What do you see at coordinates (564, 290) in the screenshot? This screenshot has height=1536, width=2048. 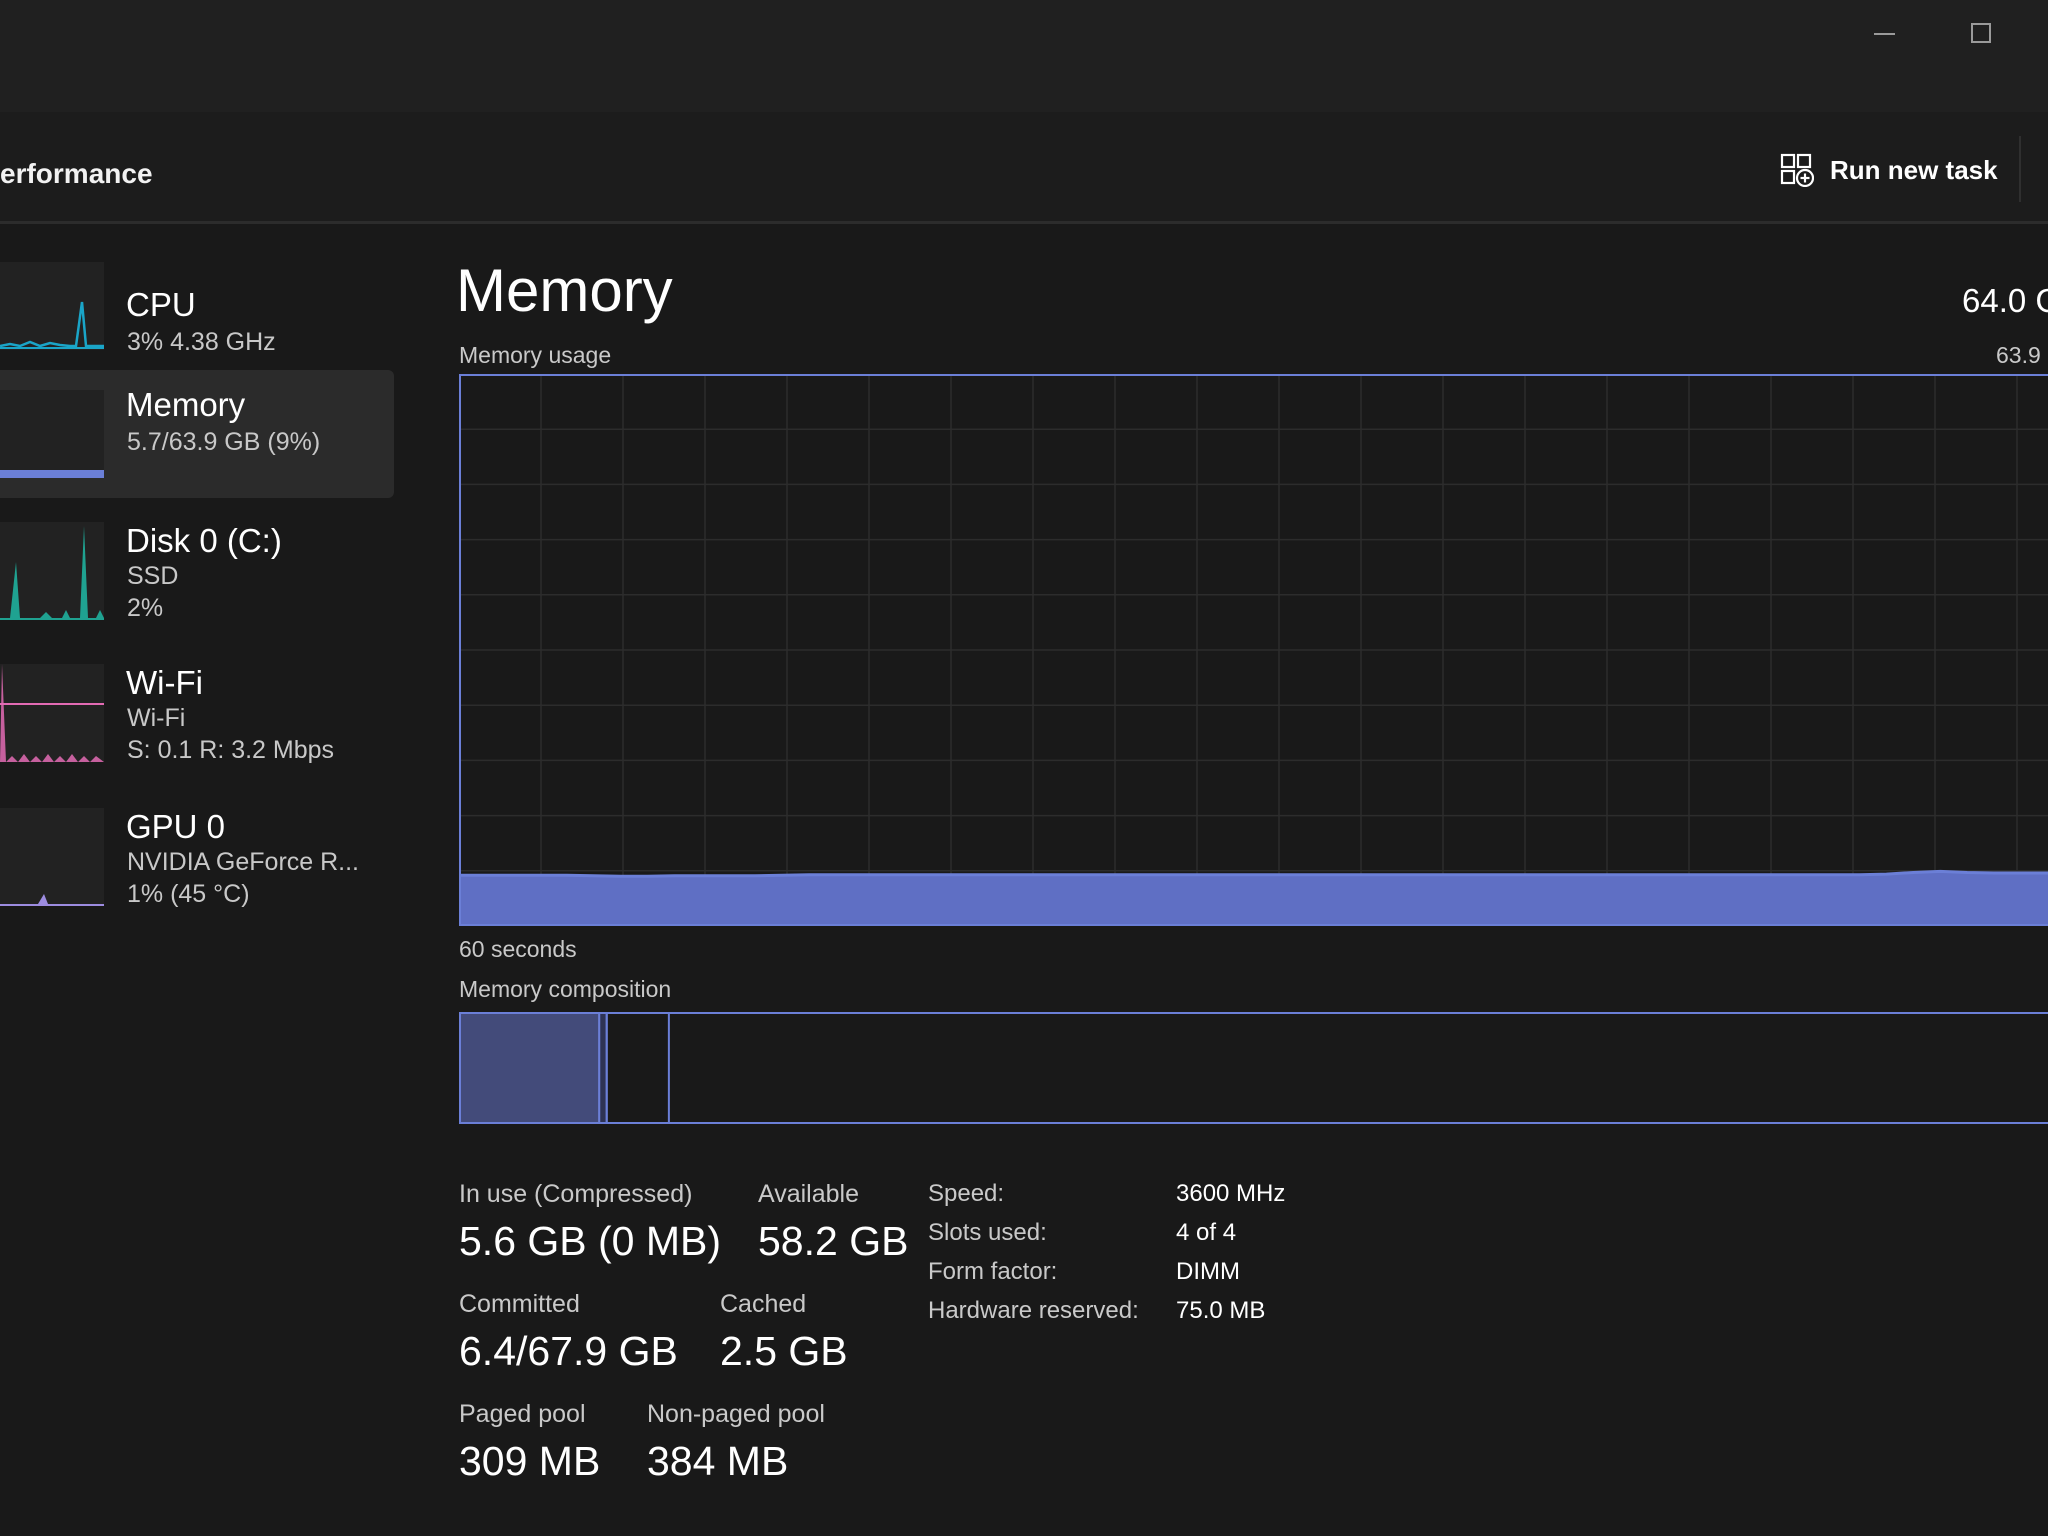 I see `main-title: Memory` at bounding box center [564, 290].